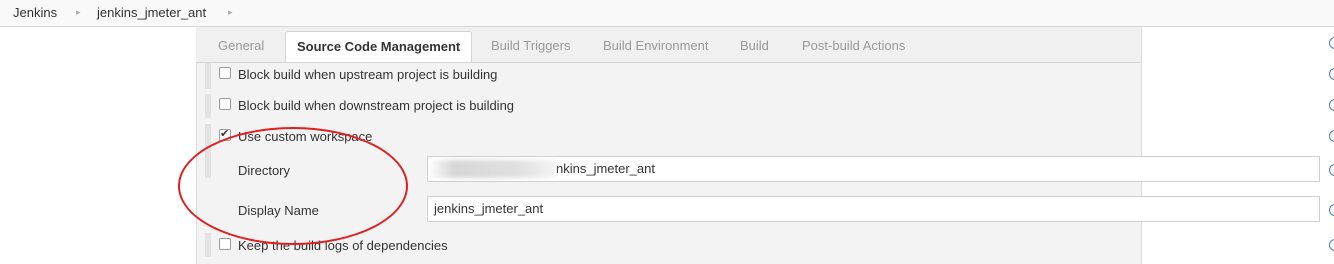 Image resolution: width=1334 pixels, height=264 pixels. What do you see at coordinates (656, 45) in the screenshot?
I see `tab-build-environment: Build Environment` at bounding box center [656, 45].